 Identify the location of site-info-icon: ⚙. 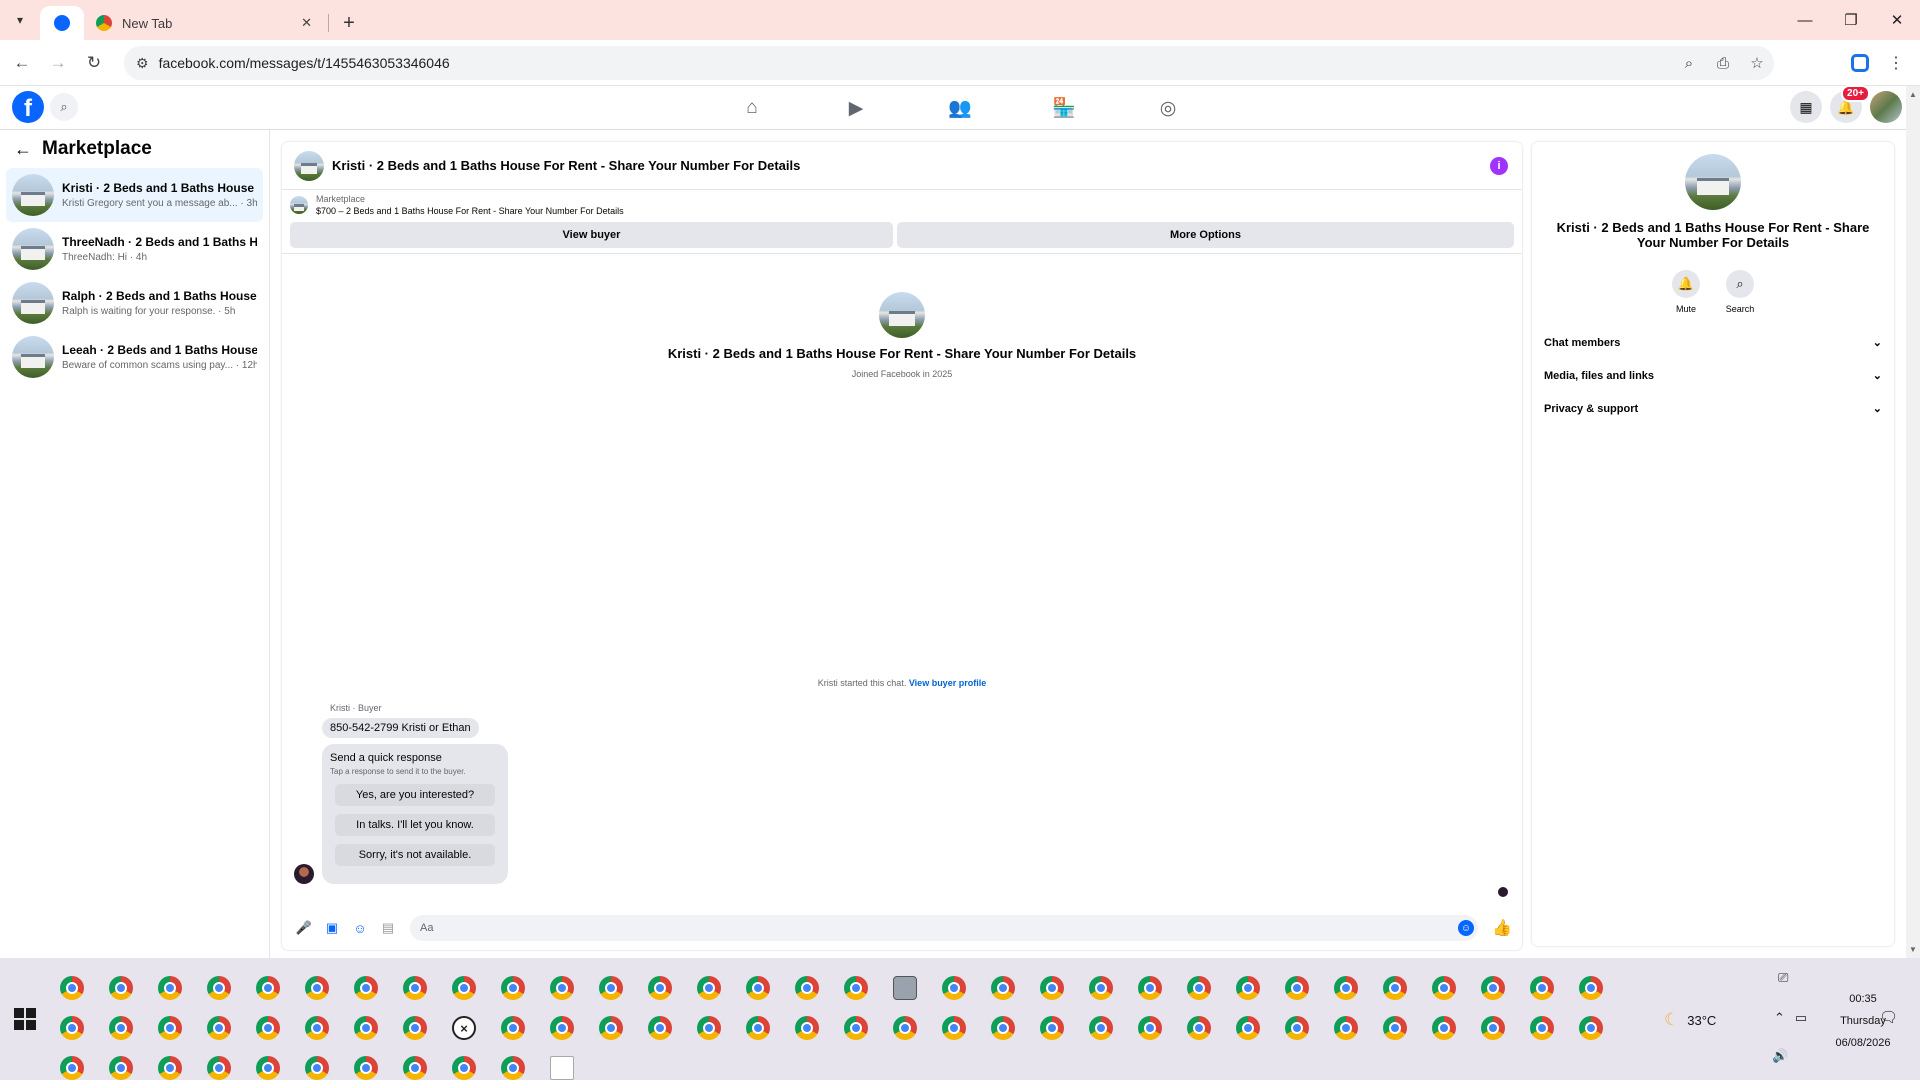
(142, 63).